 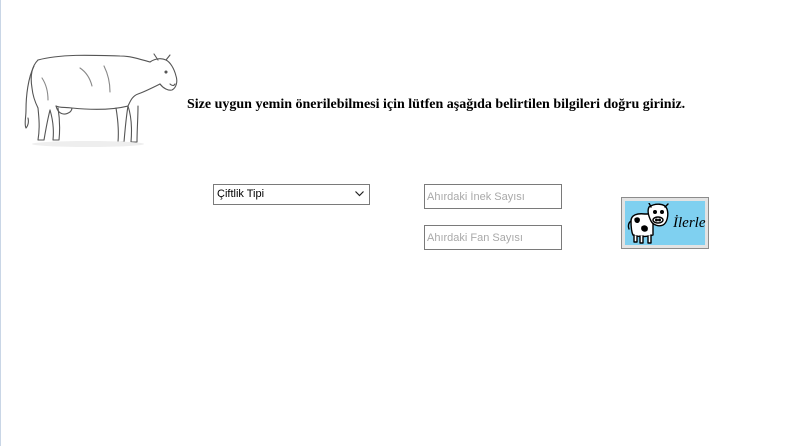 What do you see at coordinates (359, 193) in the screenshot?
I see `chevron-down-icon` at bounding box center [359, 193].